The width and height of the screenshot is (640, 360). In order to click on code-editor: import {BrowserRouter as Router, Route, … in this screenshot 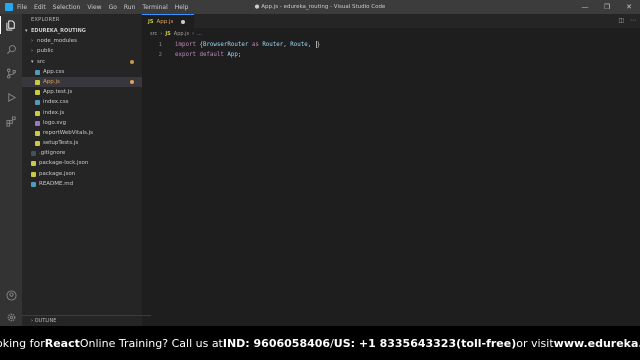, I will do `click(247, 50)`.